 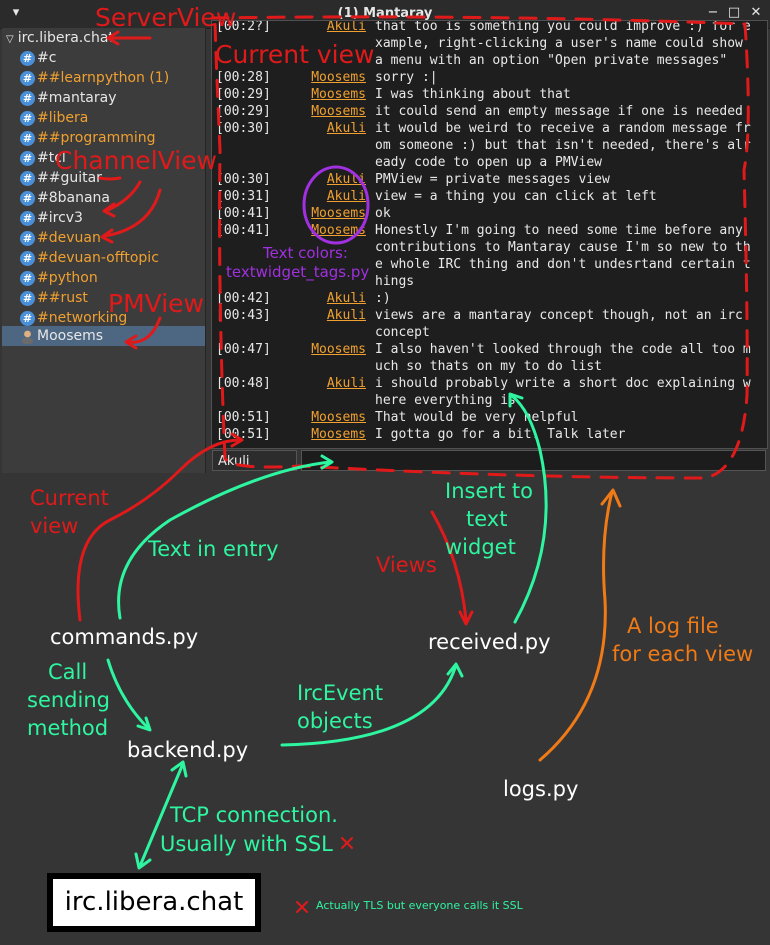 What do you see at coordinates (68, 700) in the screenshot?
I see `call-label-2: sending` at bounding box center [68, 700].